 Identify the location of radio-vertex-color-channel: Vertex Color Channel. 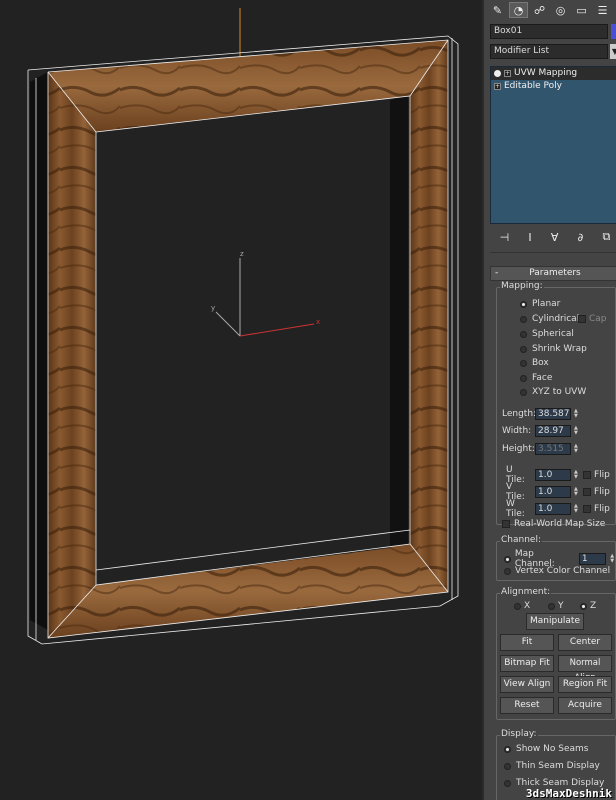
(557, 571).